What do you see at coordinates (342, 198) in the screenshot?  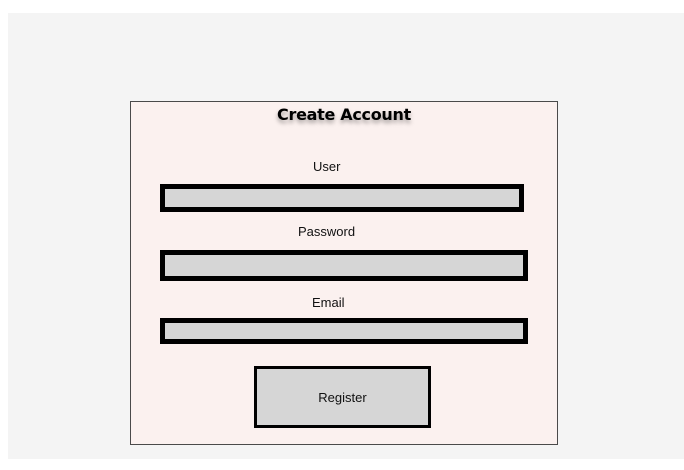 I see `user-input` at bounding box center [342, 198].